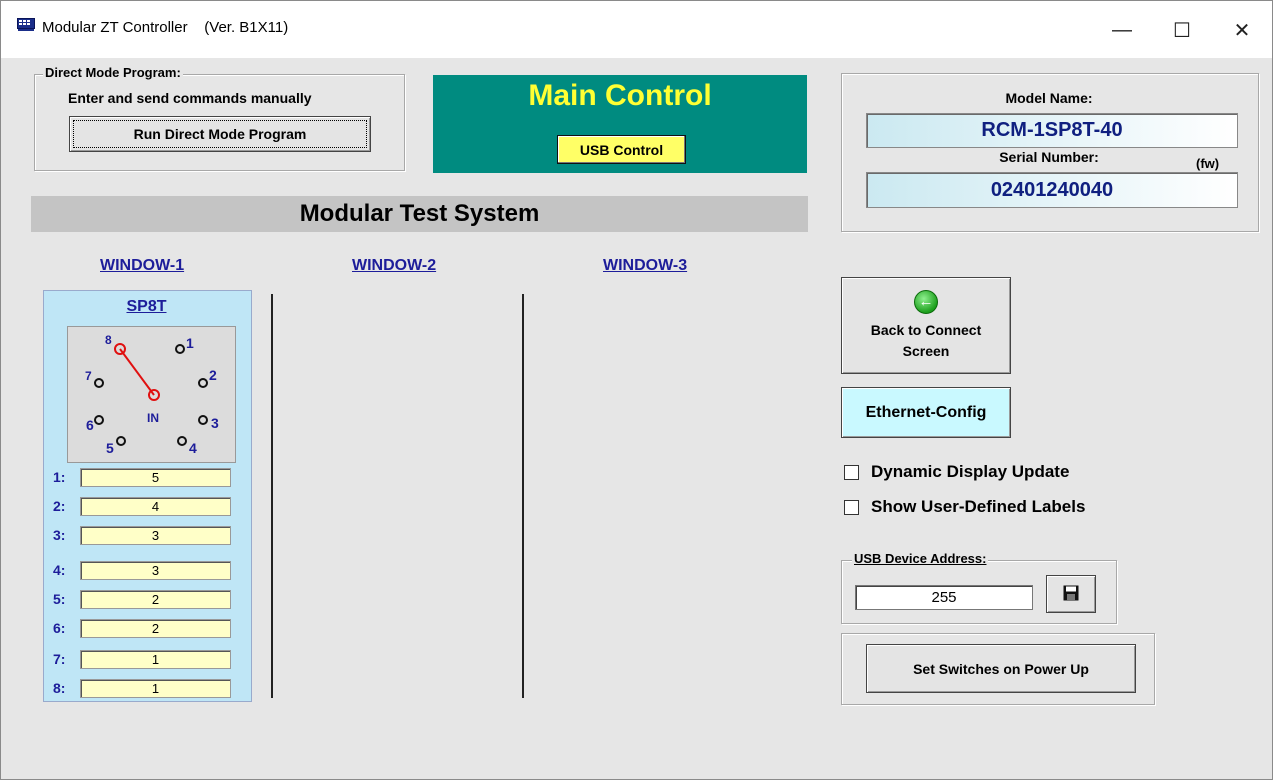 This screenshot has height=780, width=1273. Describe the element at coordinates (1049, 98) in the screenshot. I see `model-name-label: Model Name:` at that location.